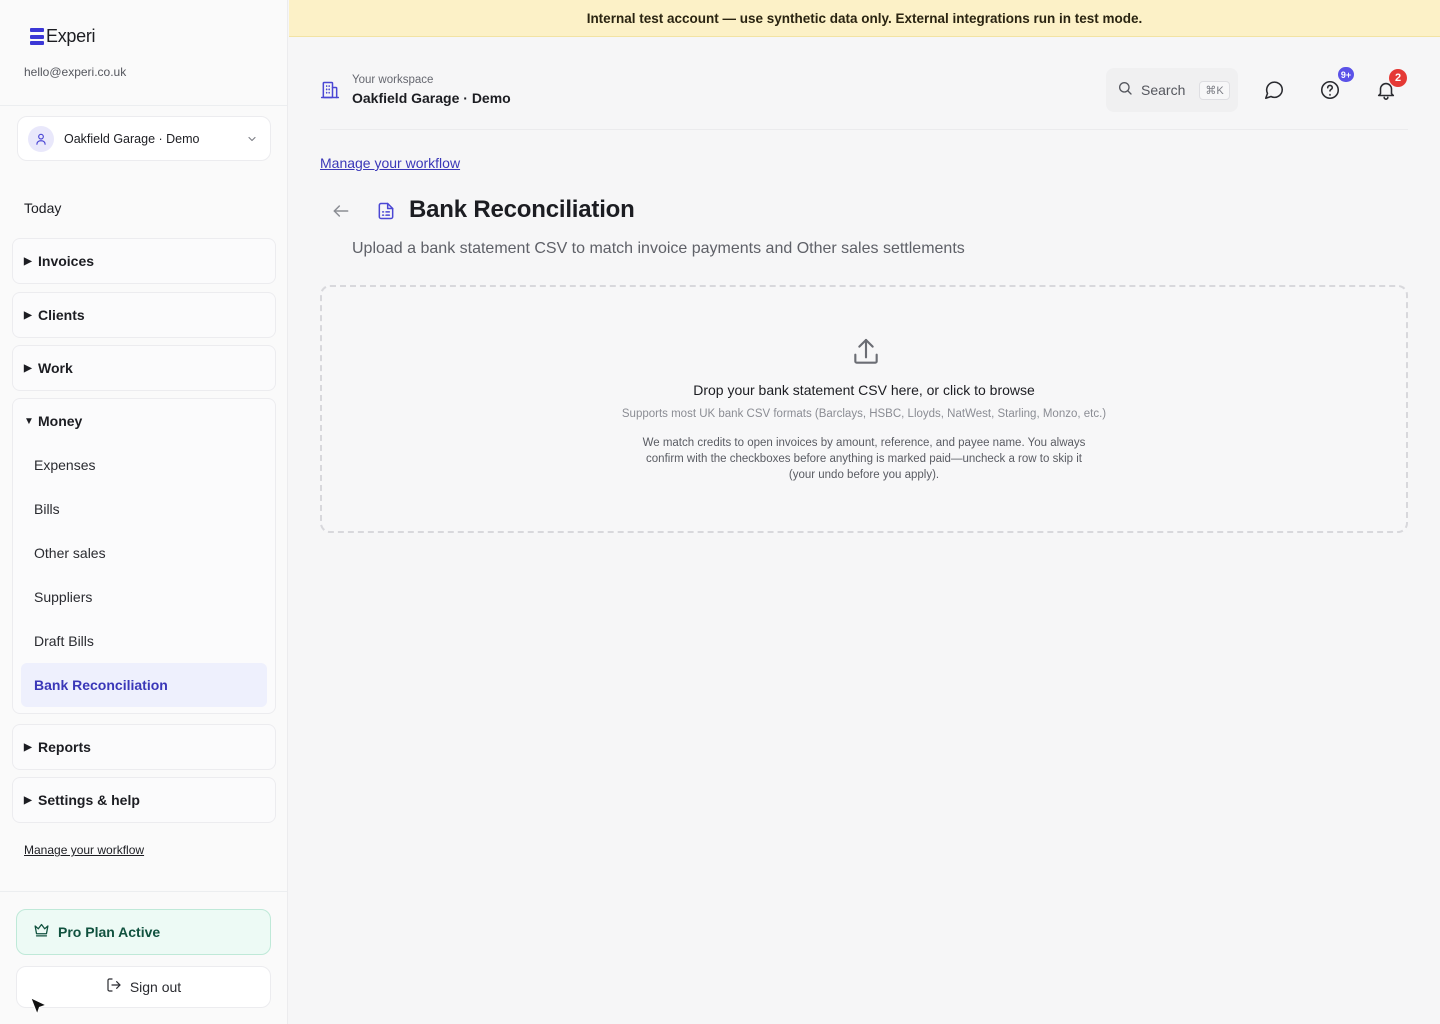 The height and width of the screenshot is (1024, 1440). Describe the element at coordinates (393, 80) in the screenshot. I see `workspace-caption: Your workspace` at that location.